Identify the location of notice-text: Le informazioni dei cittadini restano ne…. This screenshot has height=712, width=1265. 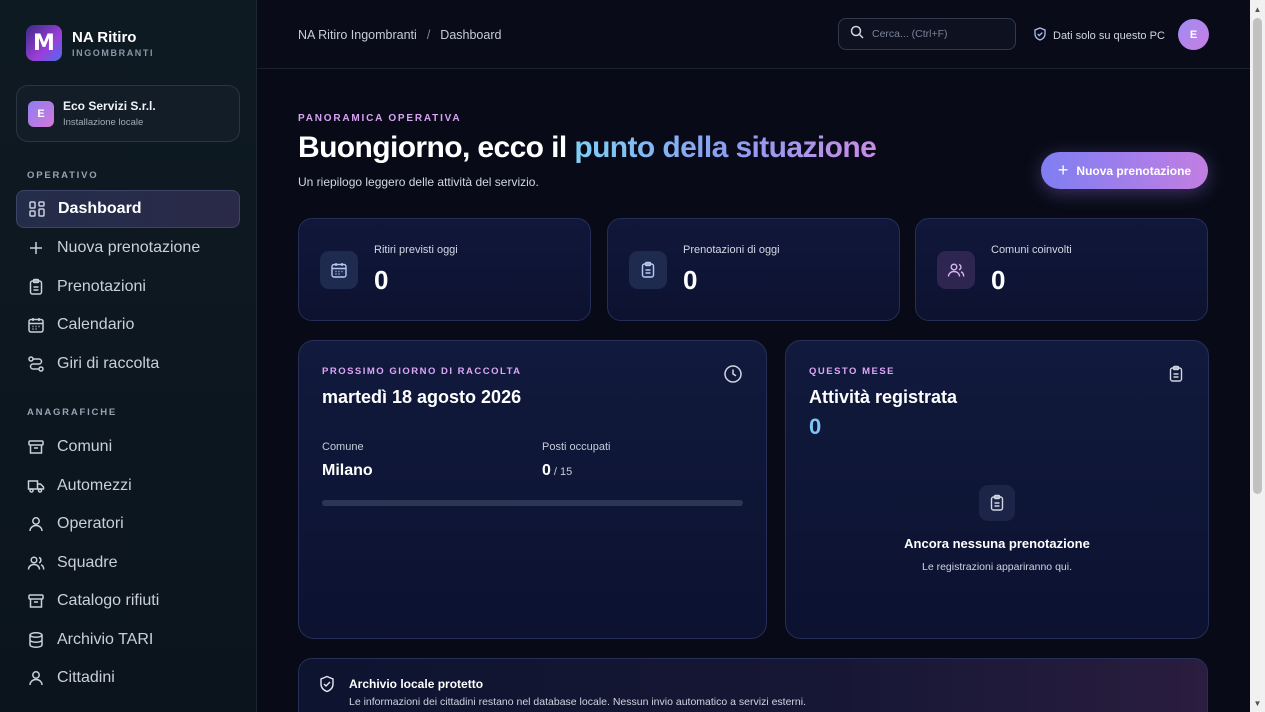
(577, 702).